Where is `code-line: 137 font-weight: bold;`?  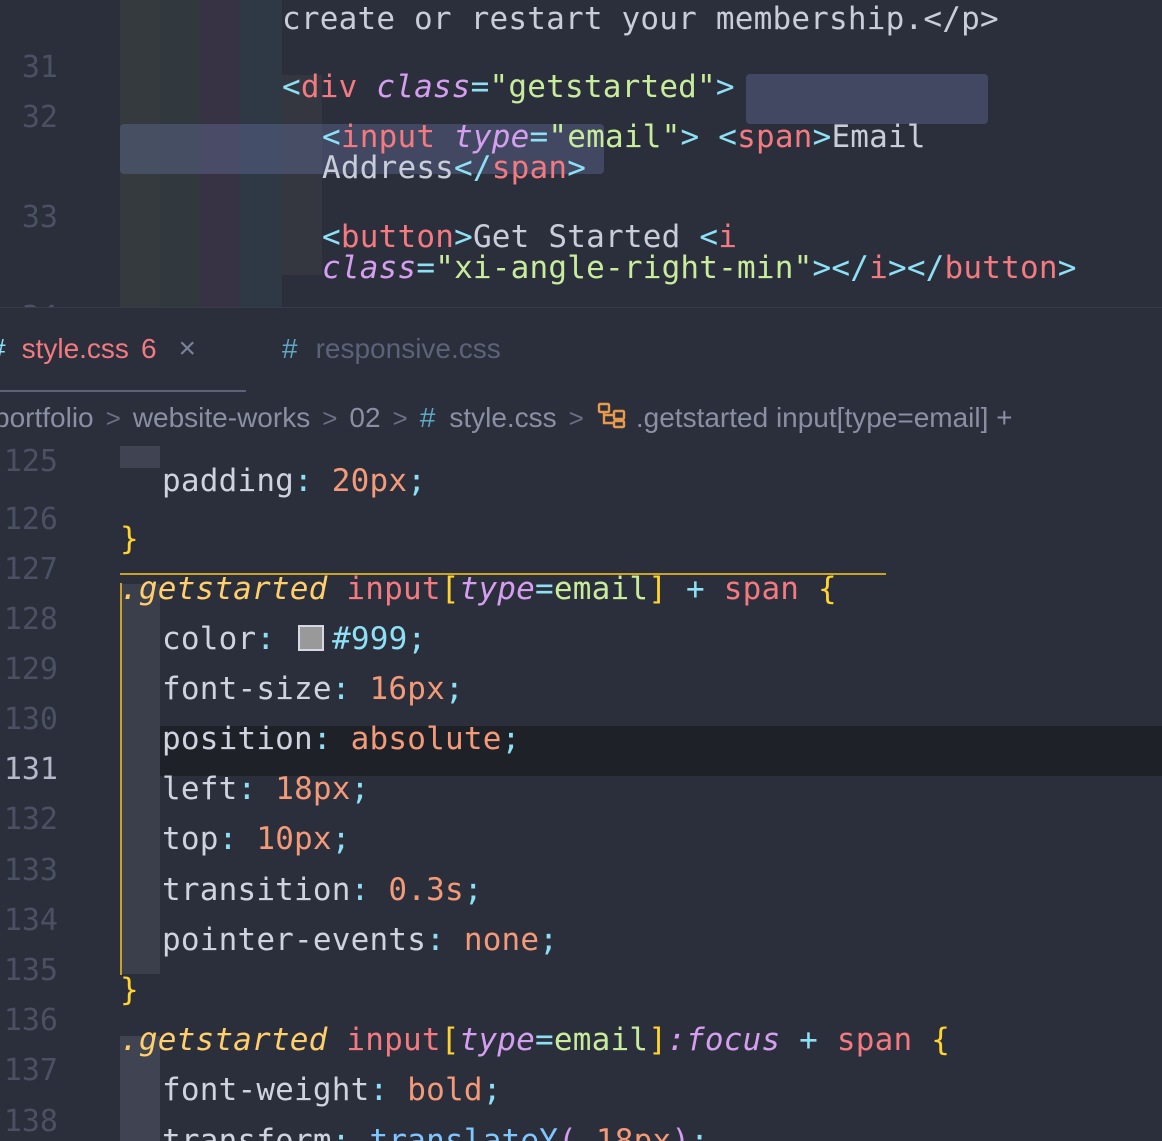
code-line: 137 font-weight: bold; is located at coordinates (581, 1067).